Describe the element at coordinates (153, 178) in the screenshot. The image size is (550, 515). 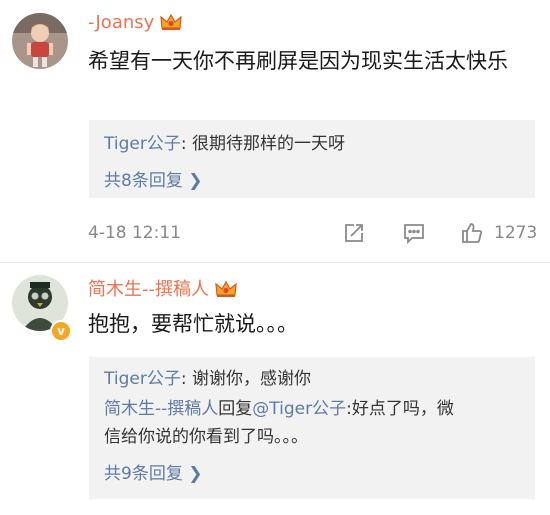
I see `more-replies-link: 共8条回复 ❯` at that location.